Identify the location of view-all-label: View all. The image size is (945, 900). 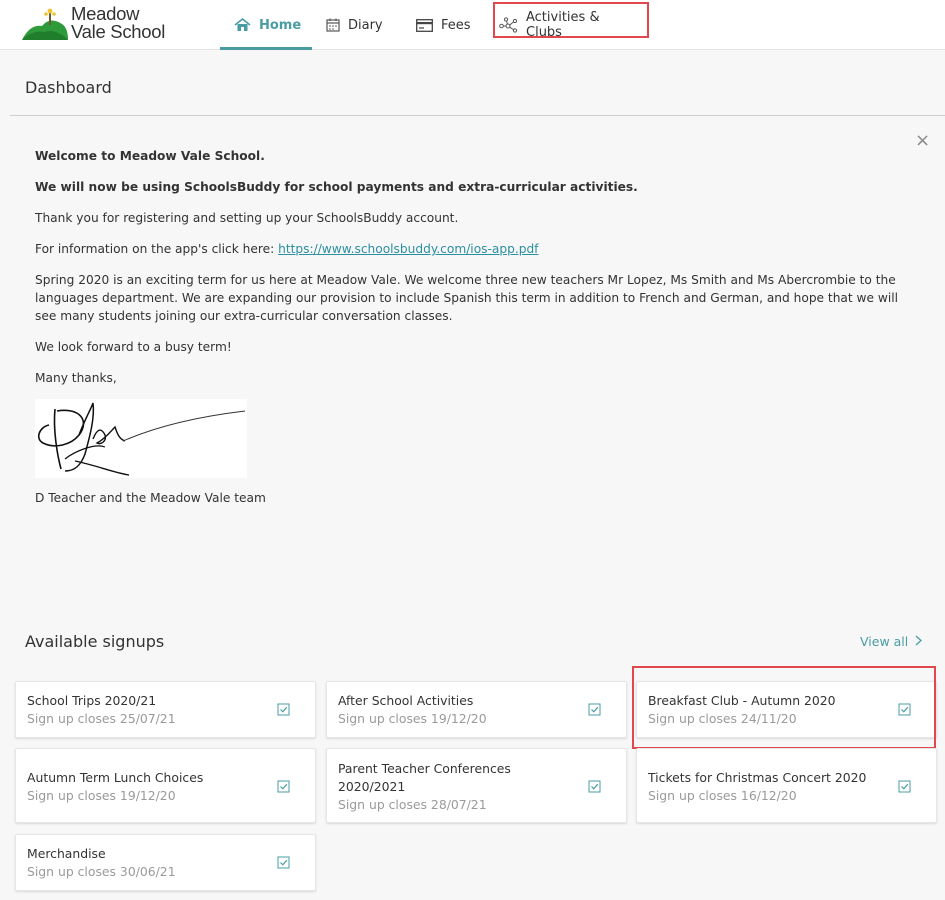
(884, 641).